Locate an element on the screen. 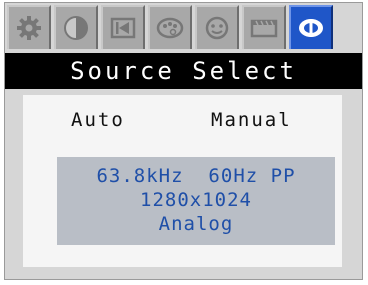 This screenshot has height=285, width=368. tab-osd-setup is located at coordinates (264, 27).